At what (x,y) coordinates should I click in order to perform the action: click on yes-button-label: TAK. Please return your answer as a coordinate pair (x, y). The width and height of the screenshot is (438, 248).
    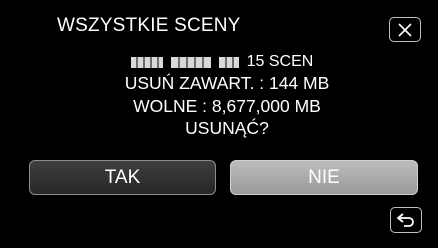
    Looking at the image, I should click on (122, 177).